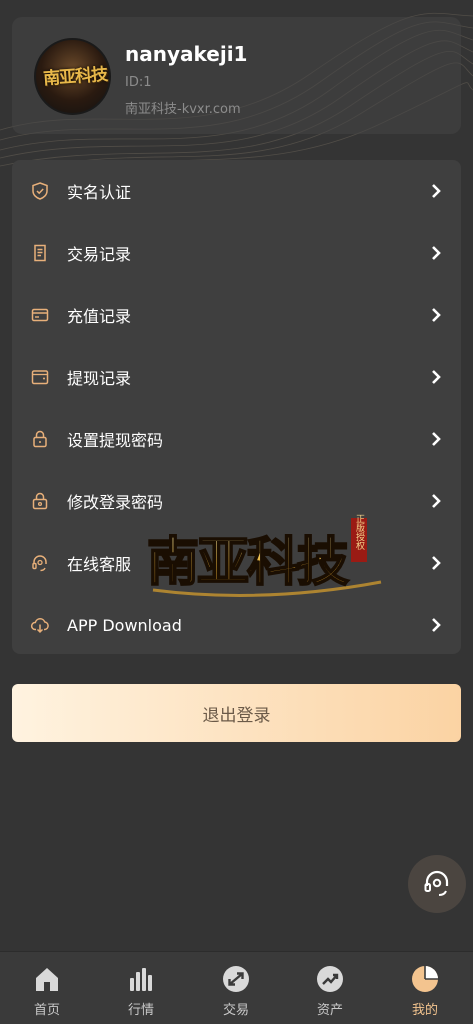 Image resolution: width=473 pixels, height=1024 pixels. What do you see at coordinates (40, 253) in the screenshot?
I see `receipt-icon` at bounding box center [40, 253].